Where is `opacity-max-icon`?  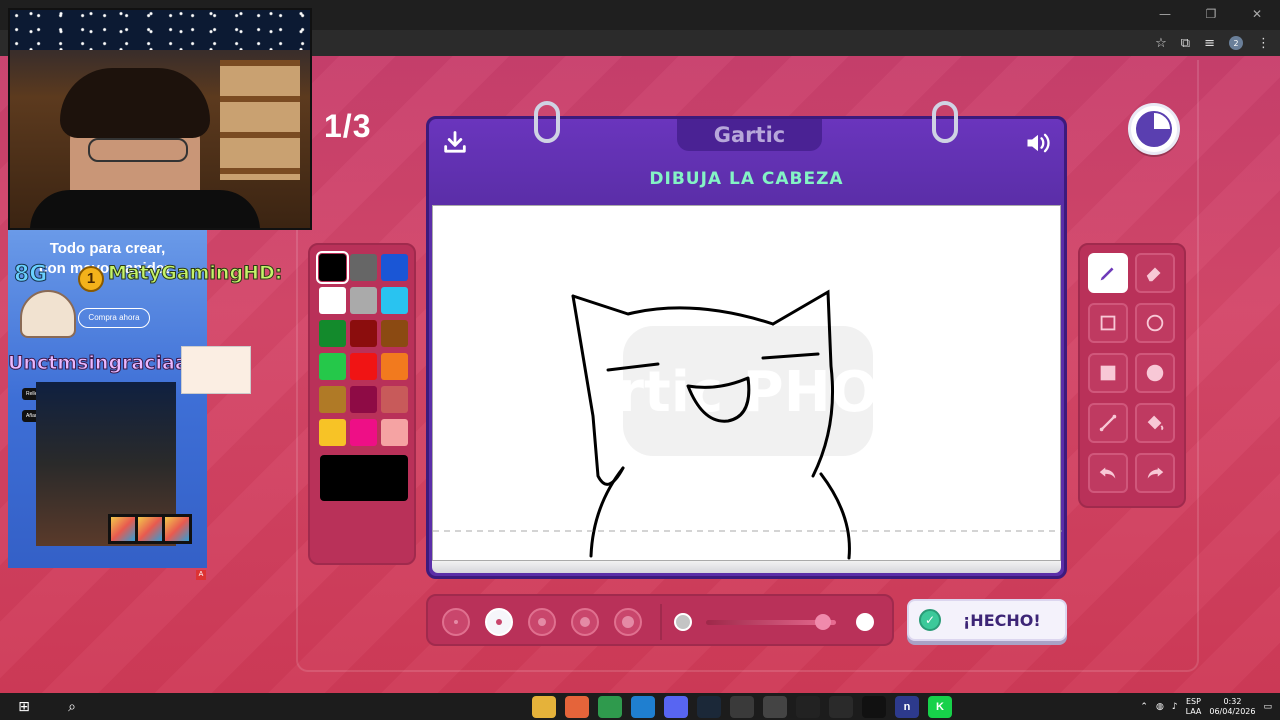 opacity-max-icon is located at coordinates (865, 622).